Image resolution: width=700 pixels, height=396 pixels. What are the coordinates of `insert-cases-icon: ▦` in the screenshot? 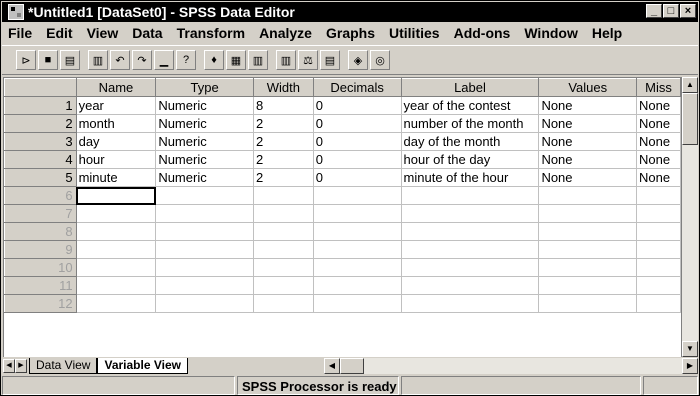 It's located at (236, 60).